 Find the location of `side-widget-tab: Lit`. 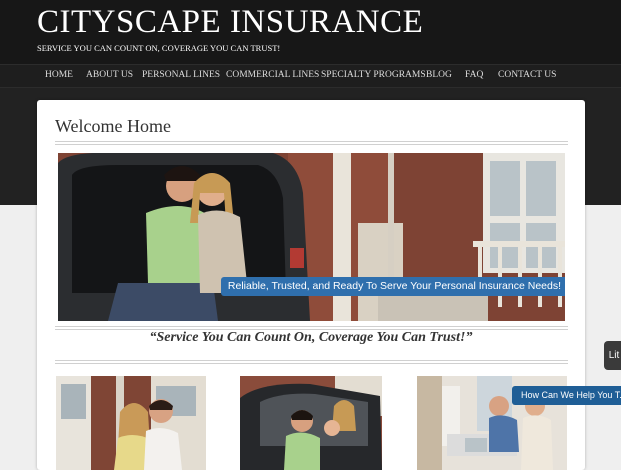

side-widget-tab: Lit is located at coordinates (612, 355).